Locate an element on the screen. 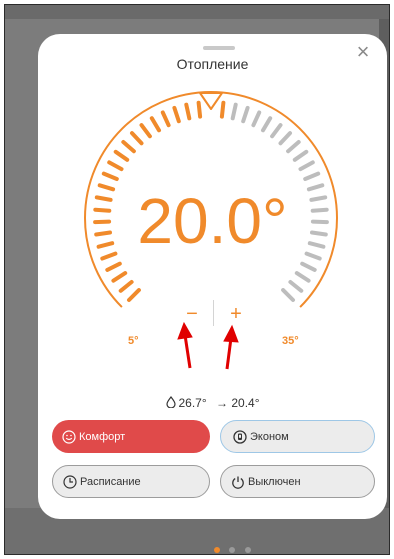 The image size is (394, 559). temperature-readings: 26.7° → 20.4° is located at coordinates (212, 403).